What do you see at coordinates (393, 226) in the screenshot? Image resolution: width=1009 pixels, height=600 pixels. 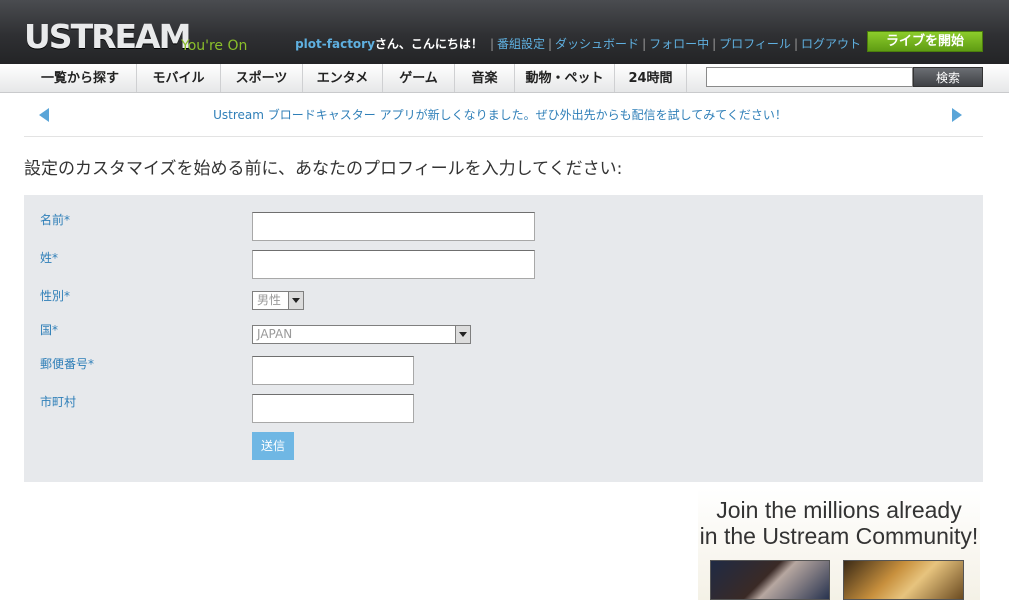 I see `first-name-input` at bounding box center [393, 226].